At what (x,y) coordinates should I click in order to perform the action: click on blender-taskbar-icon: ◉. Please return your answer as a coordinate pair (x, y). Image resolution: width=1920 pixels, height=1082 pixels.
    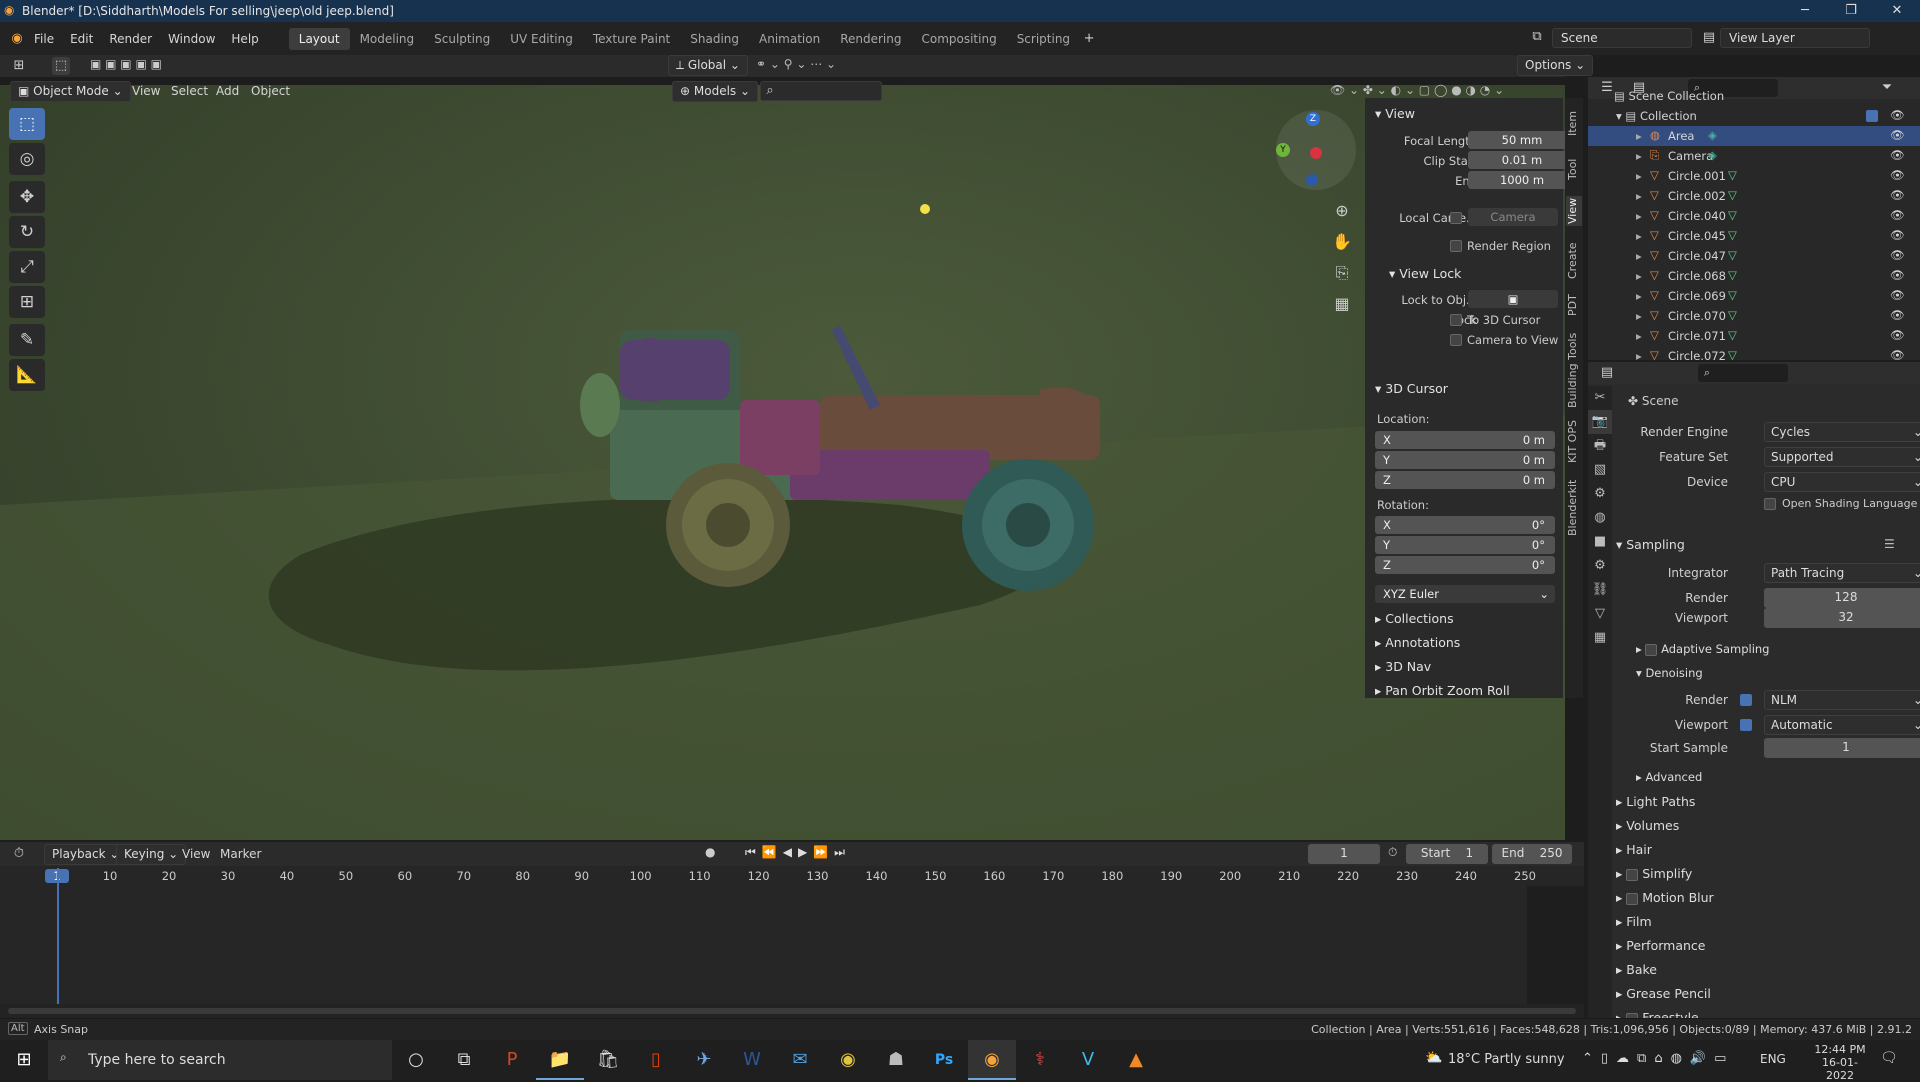
    Looking at the image, I should click on (992, 1060).